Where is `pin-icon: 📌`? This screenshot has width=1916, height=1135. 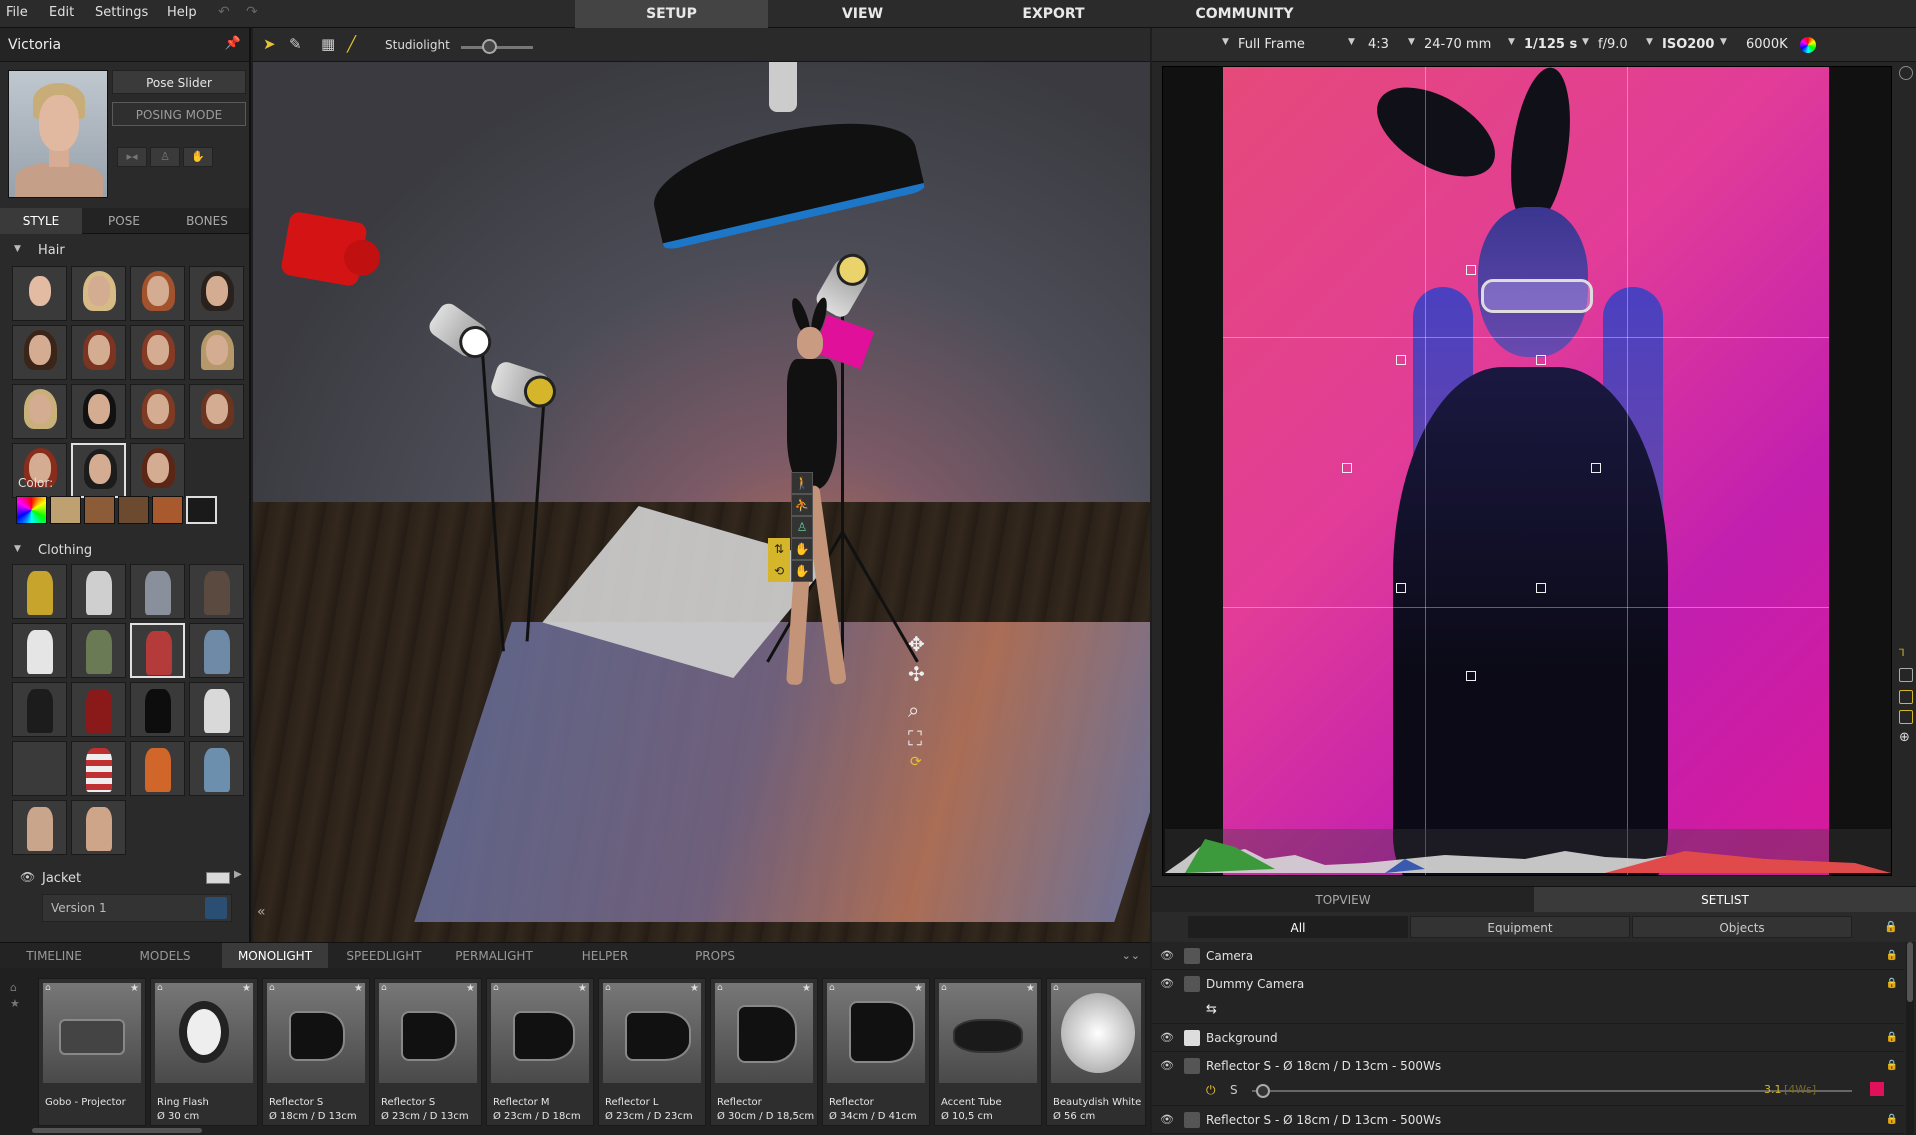
pin-icon: 📌 is located at coordinates (233, 43).